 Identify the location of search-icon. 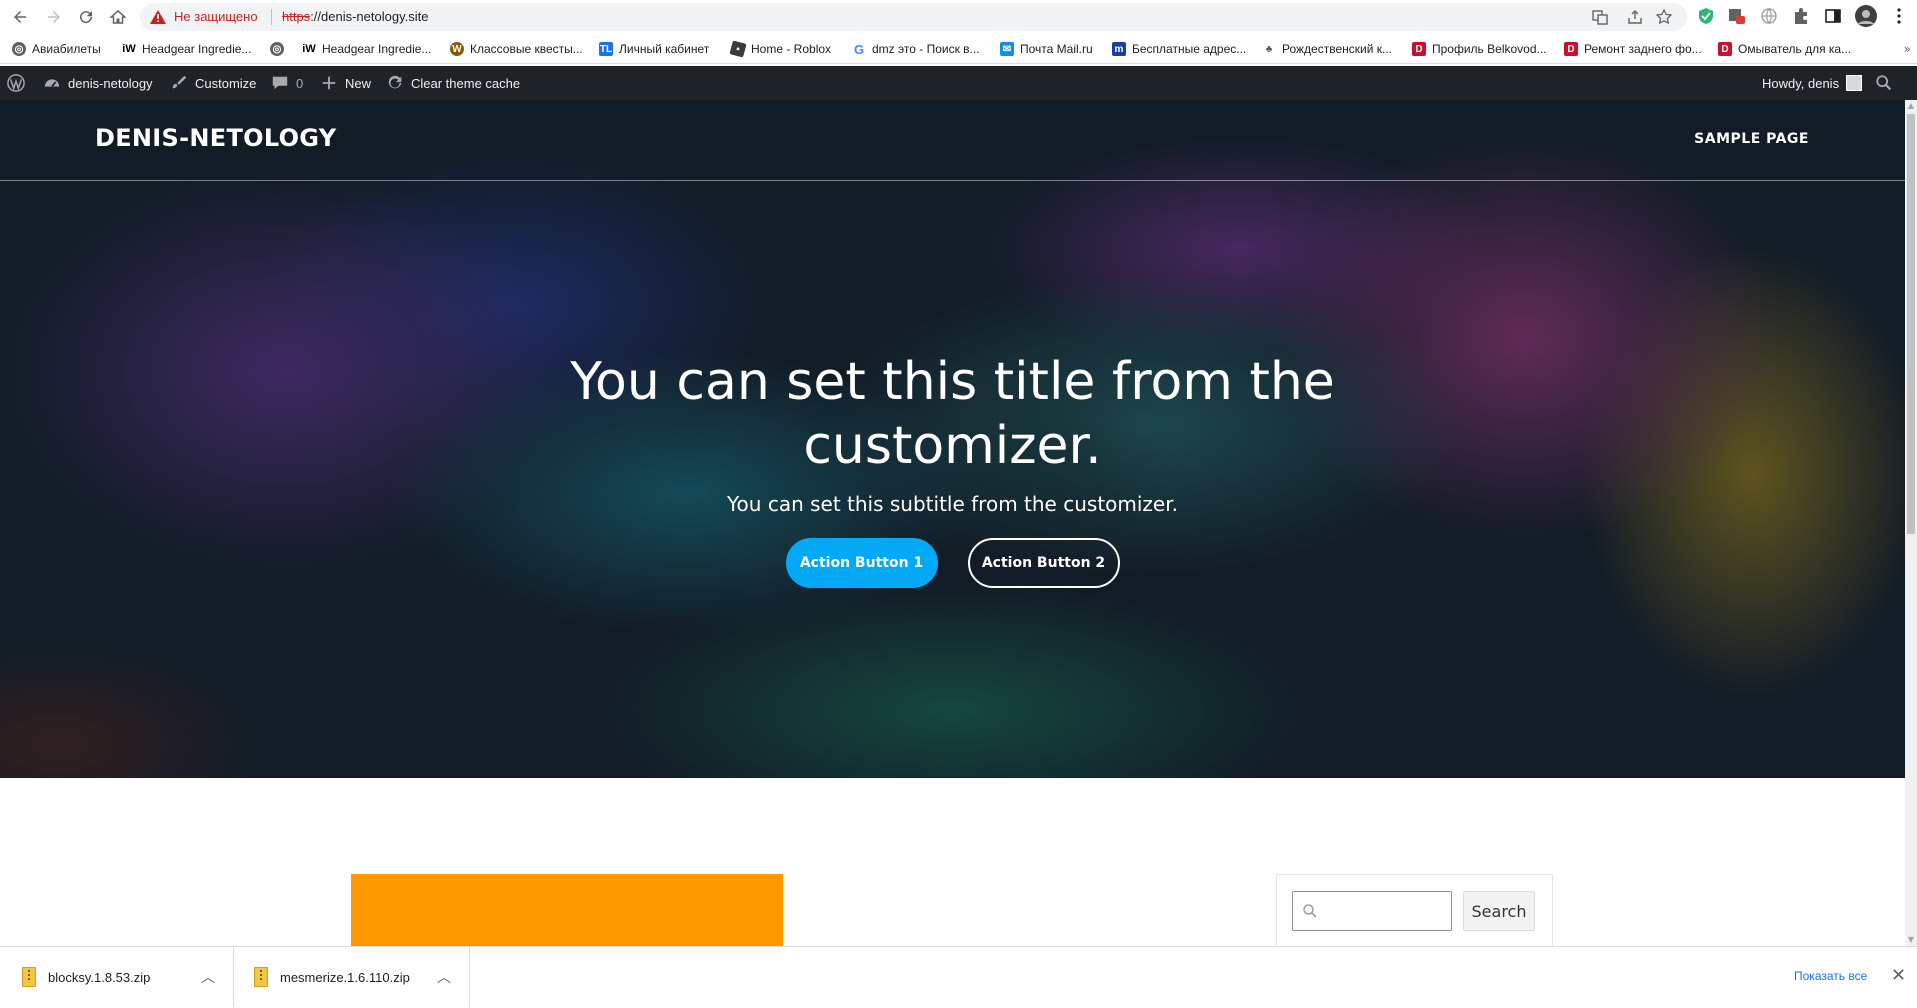
(1310, 911).